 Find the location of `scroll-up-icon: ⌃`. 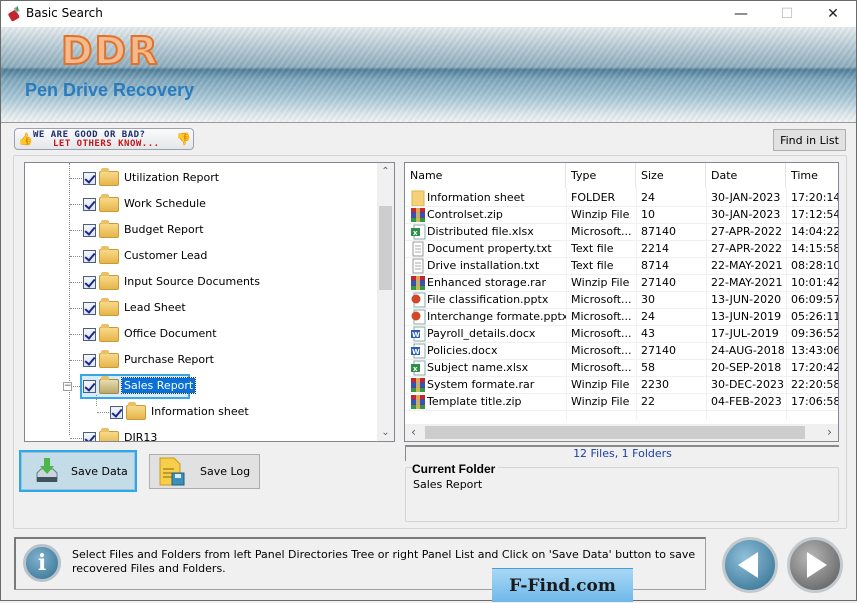

scroll-up-icon: ⌃ is located at coordinates (385, 171).